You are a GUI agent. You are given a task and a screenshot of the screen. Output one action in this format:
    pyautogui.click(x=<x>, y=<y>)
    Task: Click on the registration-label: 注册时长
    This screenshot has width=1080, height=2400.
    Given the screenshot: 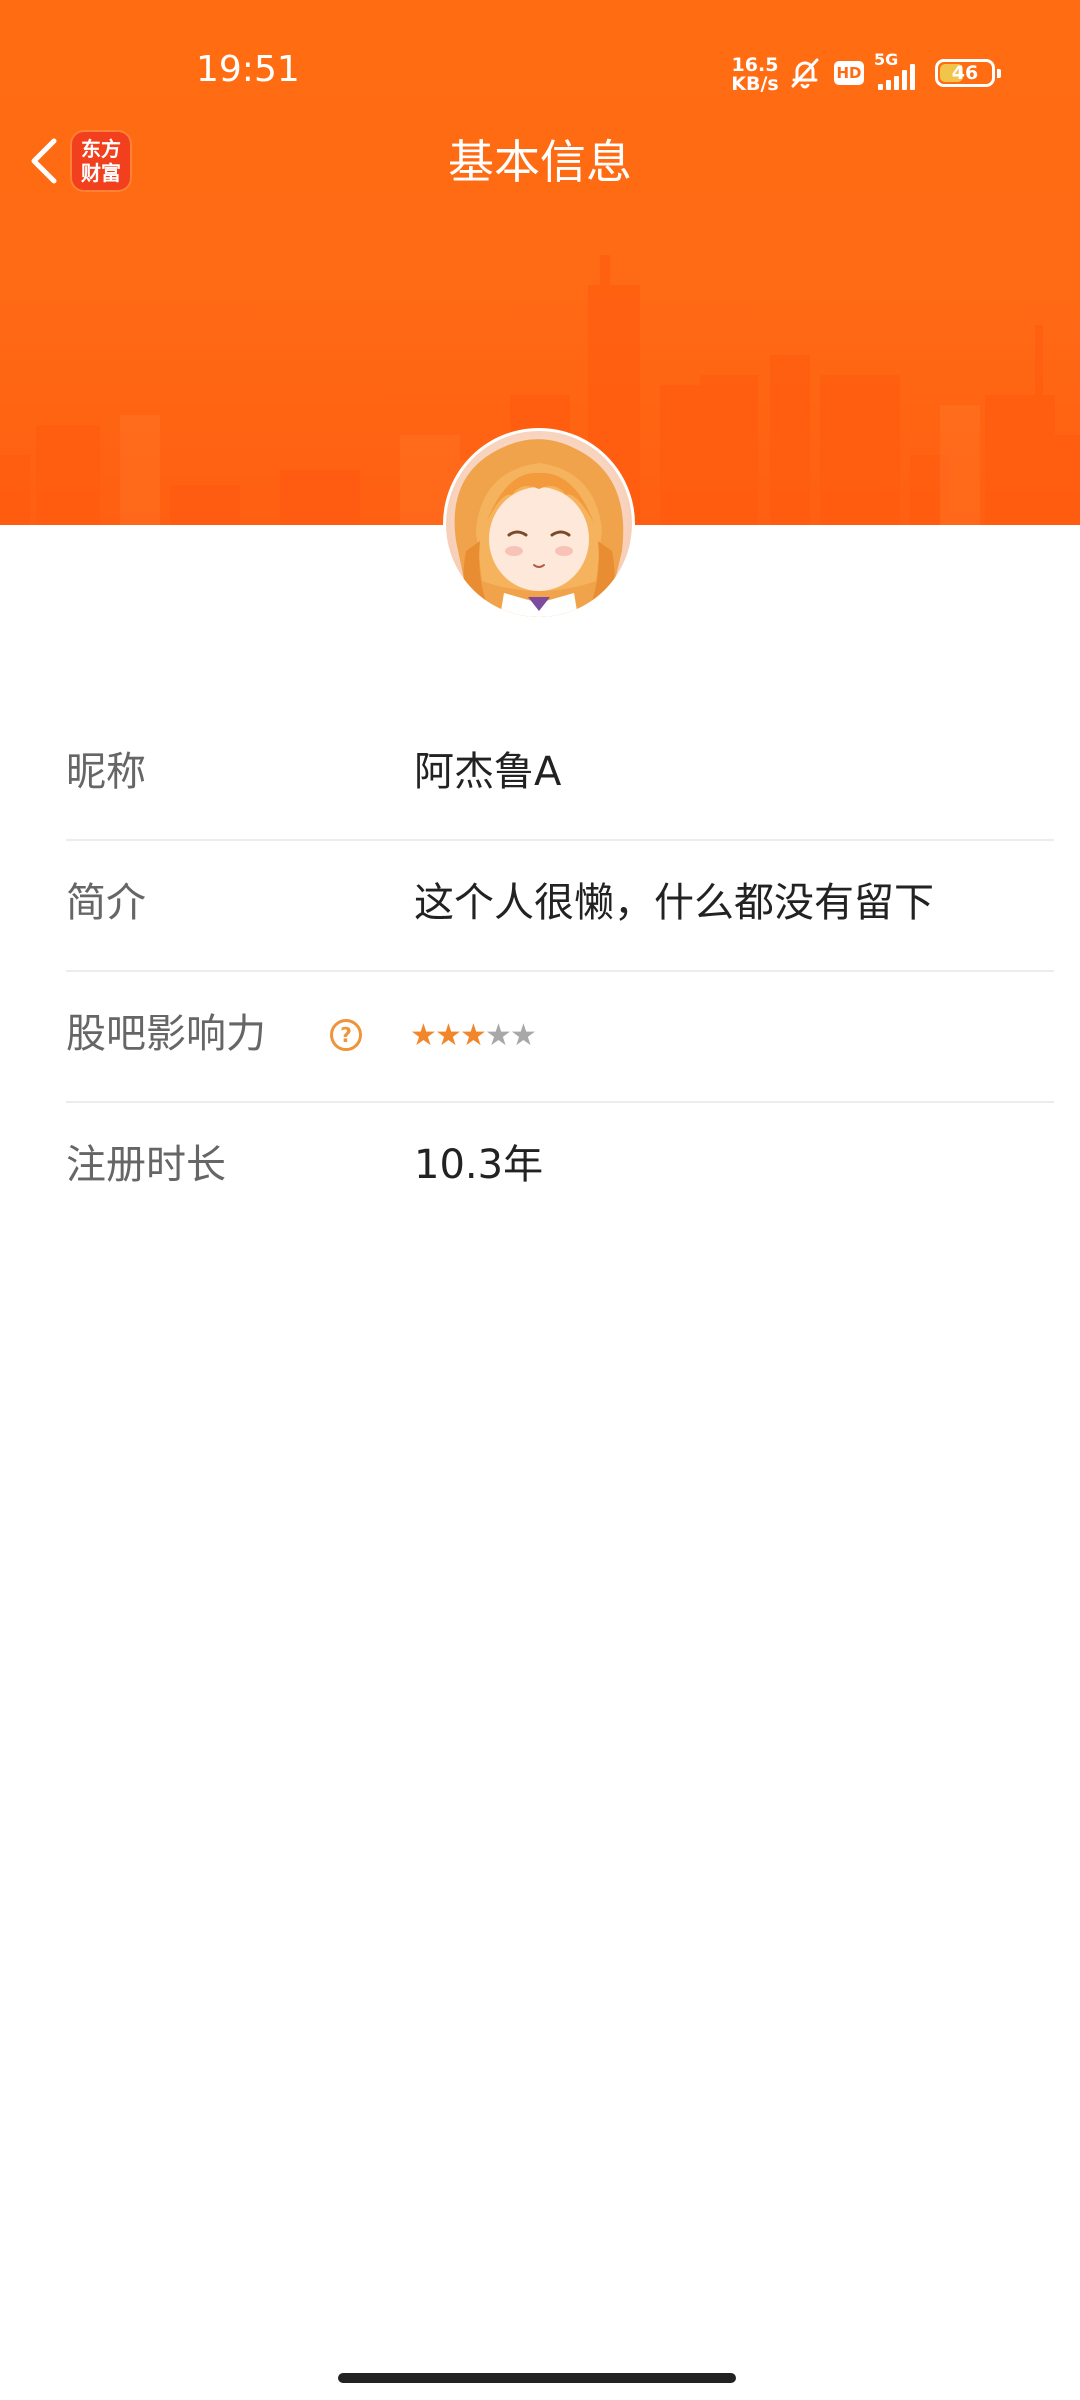 What is the action you would take?
    pyautogui.click(x=146, y=1165)
    